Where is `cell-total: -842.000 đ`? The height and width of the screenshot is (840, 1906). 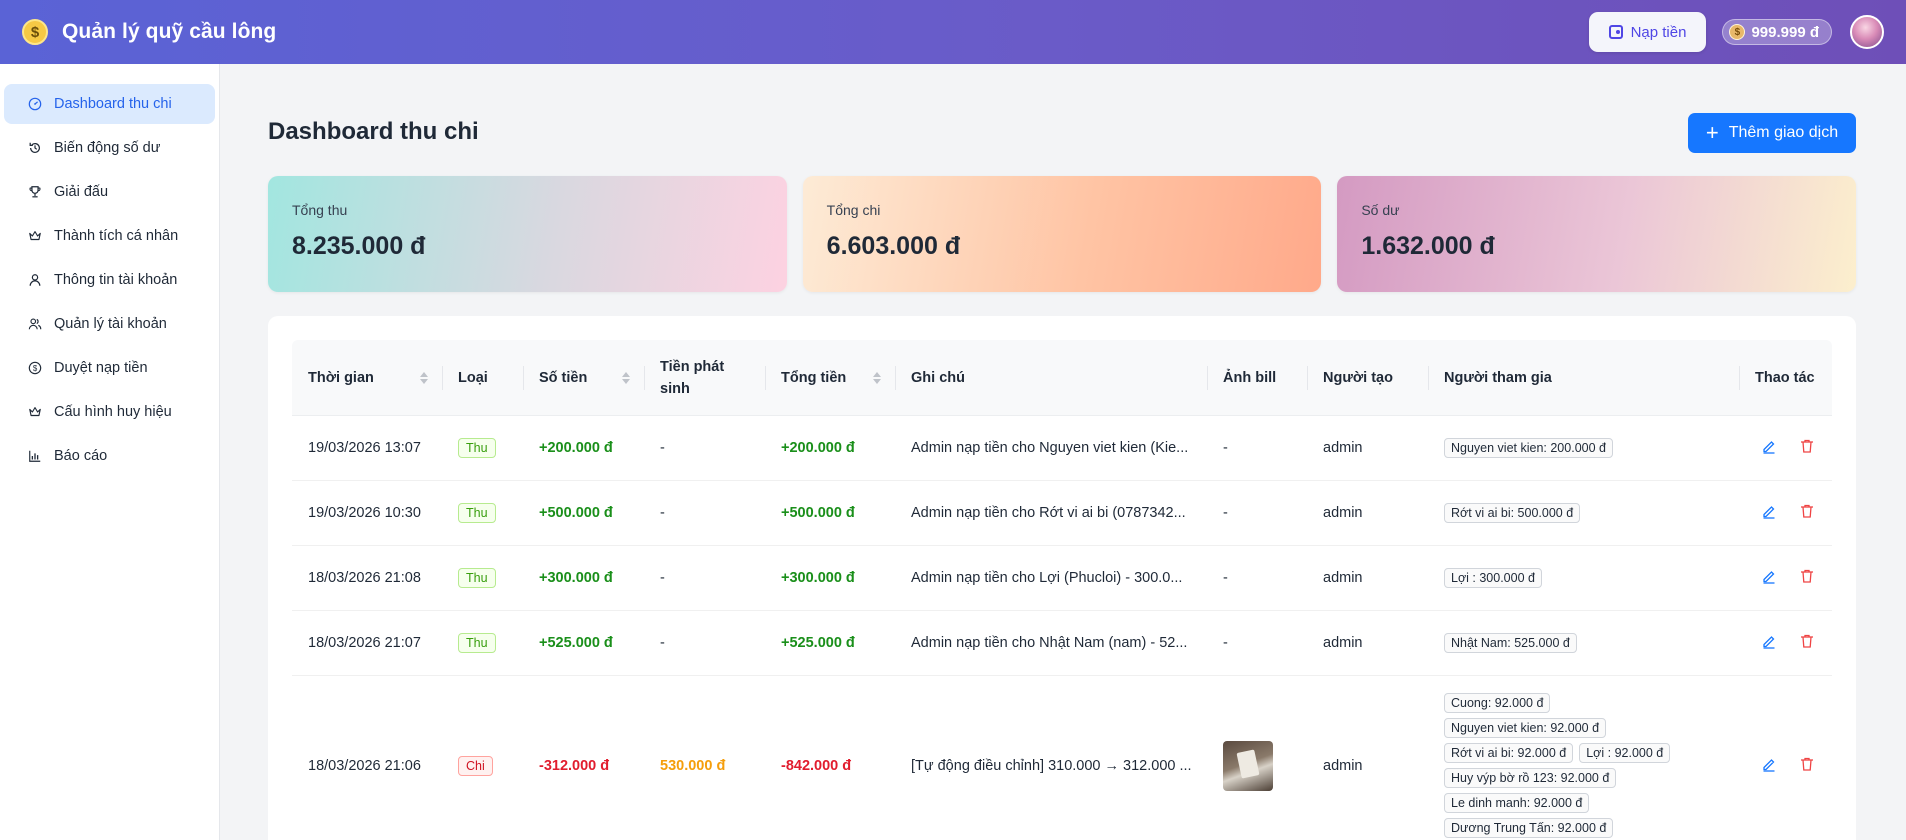 cell-total: -842.000 đ is located at coordinates (816, 765).